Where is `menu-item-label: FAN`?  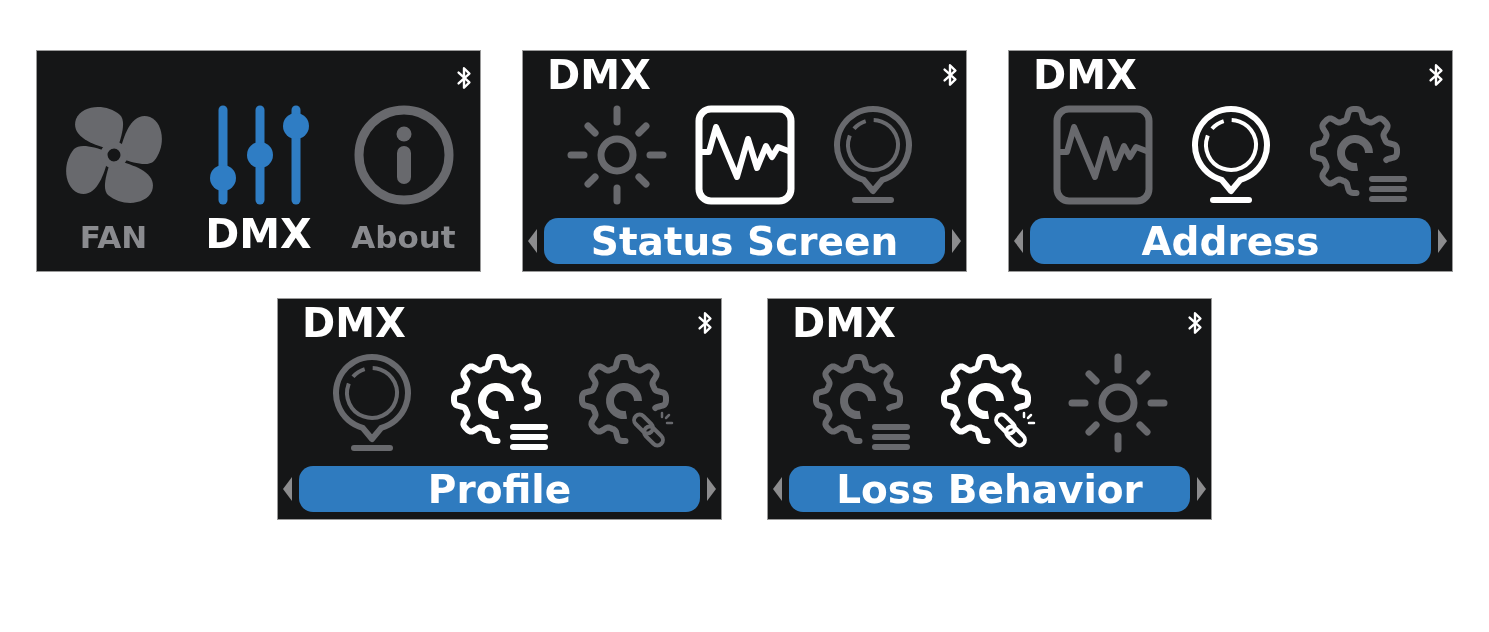
menu-item-label: FAN is located at coordinates (113, 237).